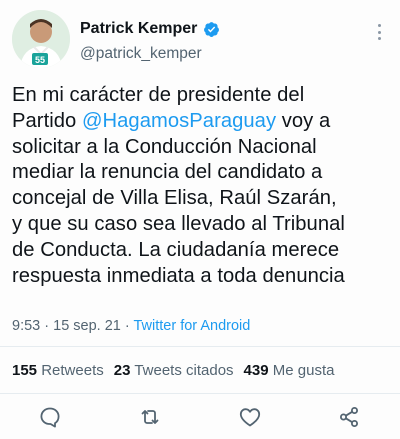  I want to click on retweet-icon, so click(150, 417).